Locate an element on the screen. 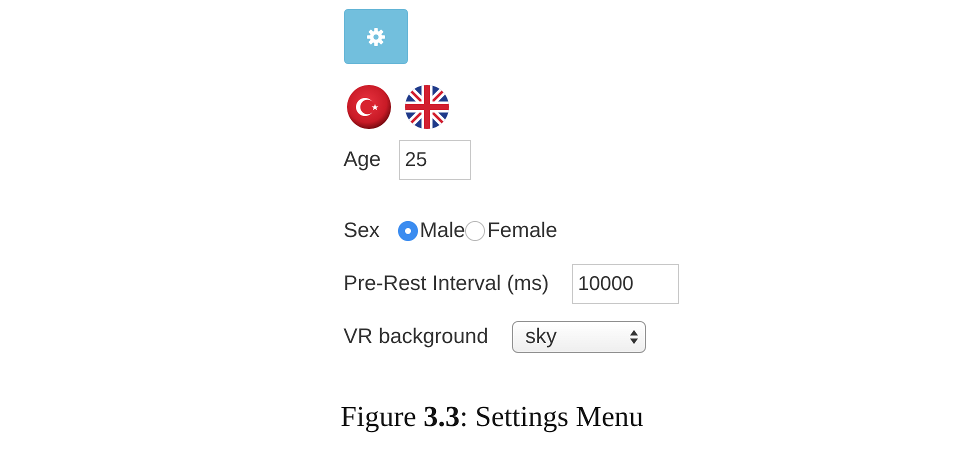  field-label: Pre-Rest Interval (ms) is located at coordinates (446, 284).